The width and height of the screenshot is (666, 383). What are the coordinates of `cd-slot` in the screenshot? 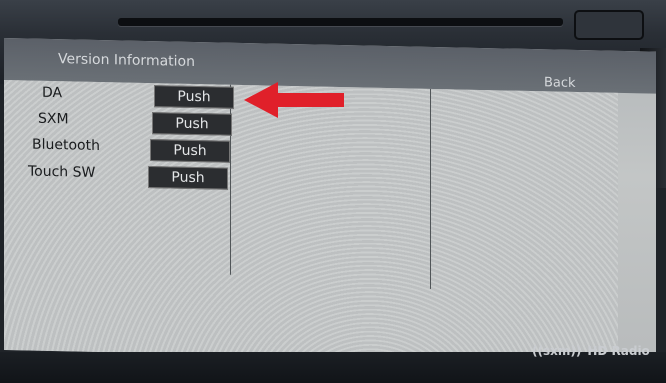 It's located at (340, 22).